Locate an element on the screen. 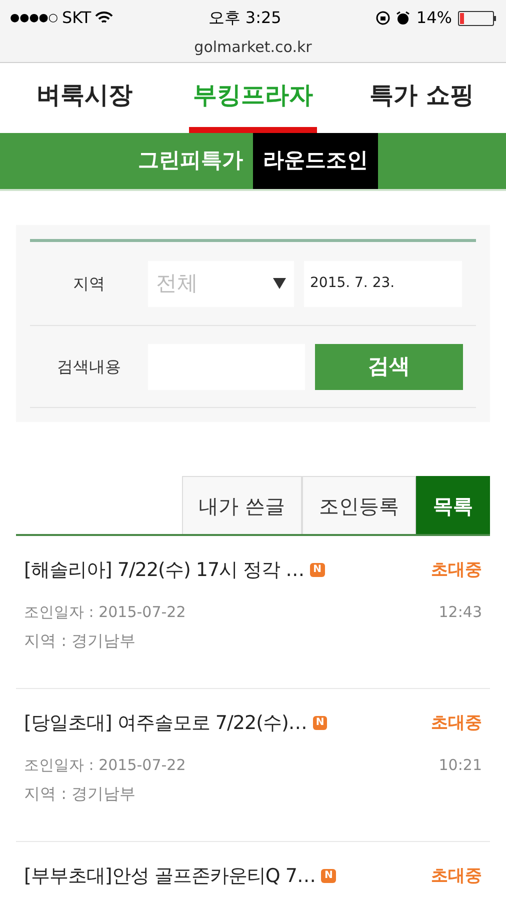 The height and width of the screenshot is (900, 506). carrier-name: SKT is located at coordinates (77, 18).